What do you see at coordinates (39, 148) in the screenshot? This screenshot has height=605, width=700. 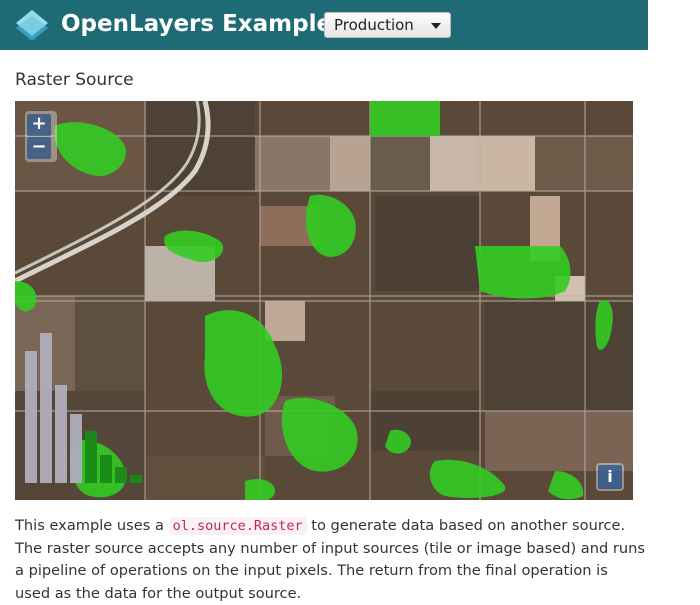 I see `zoom-out-button: −` at bounding box center [39, 148].